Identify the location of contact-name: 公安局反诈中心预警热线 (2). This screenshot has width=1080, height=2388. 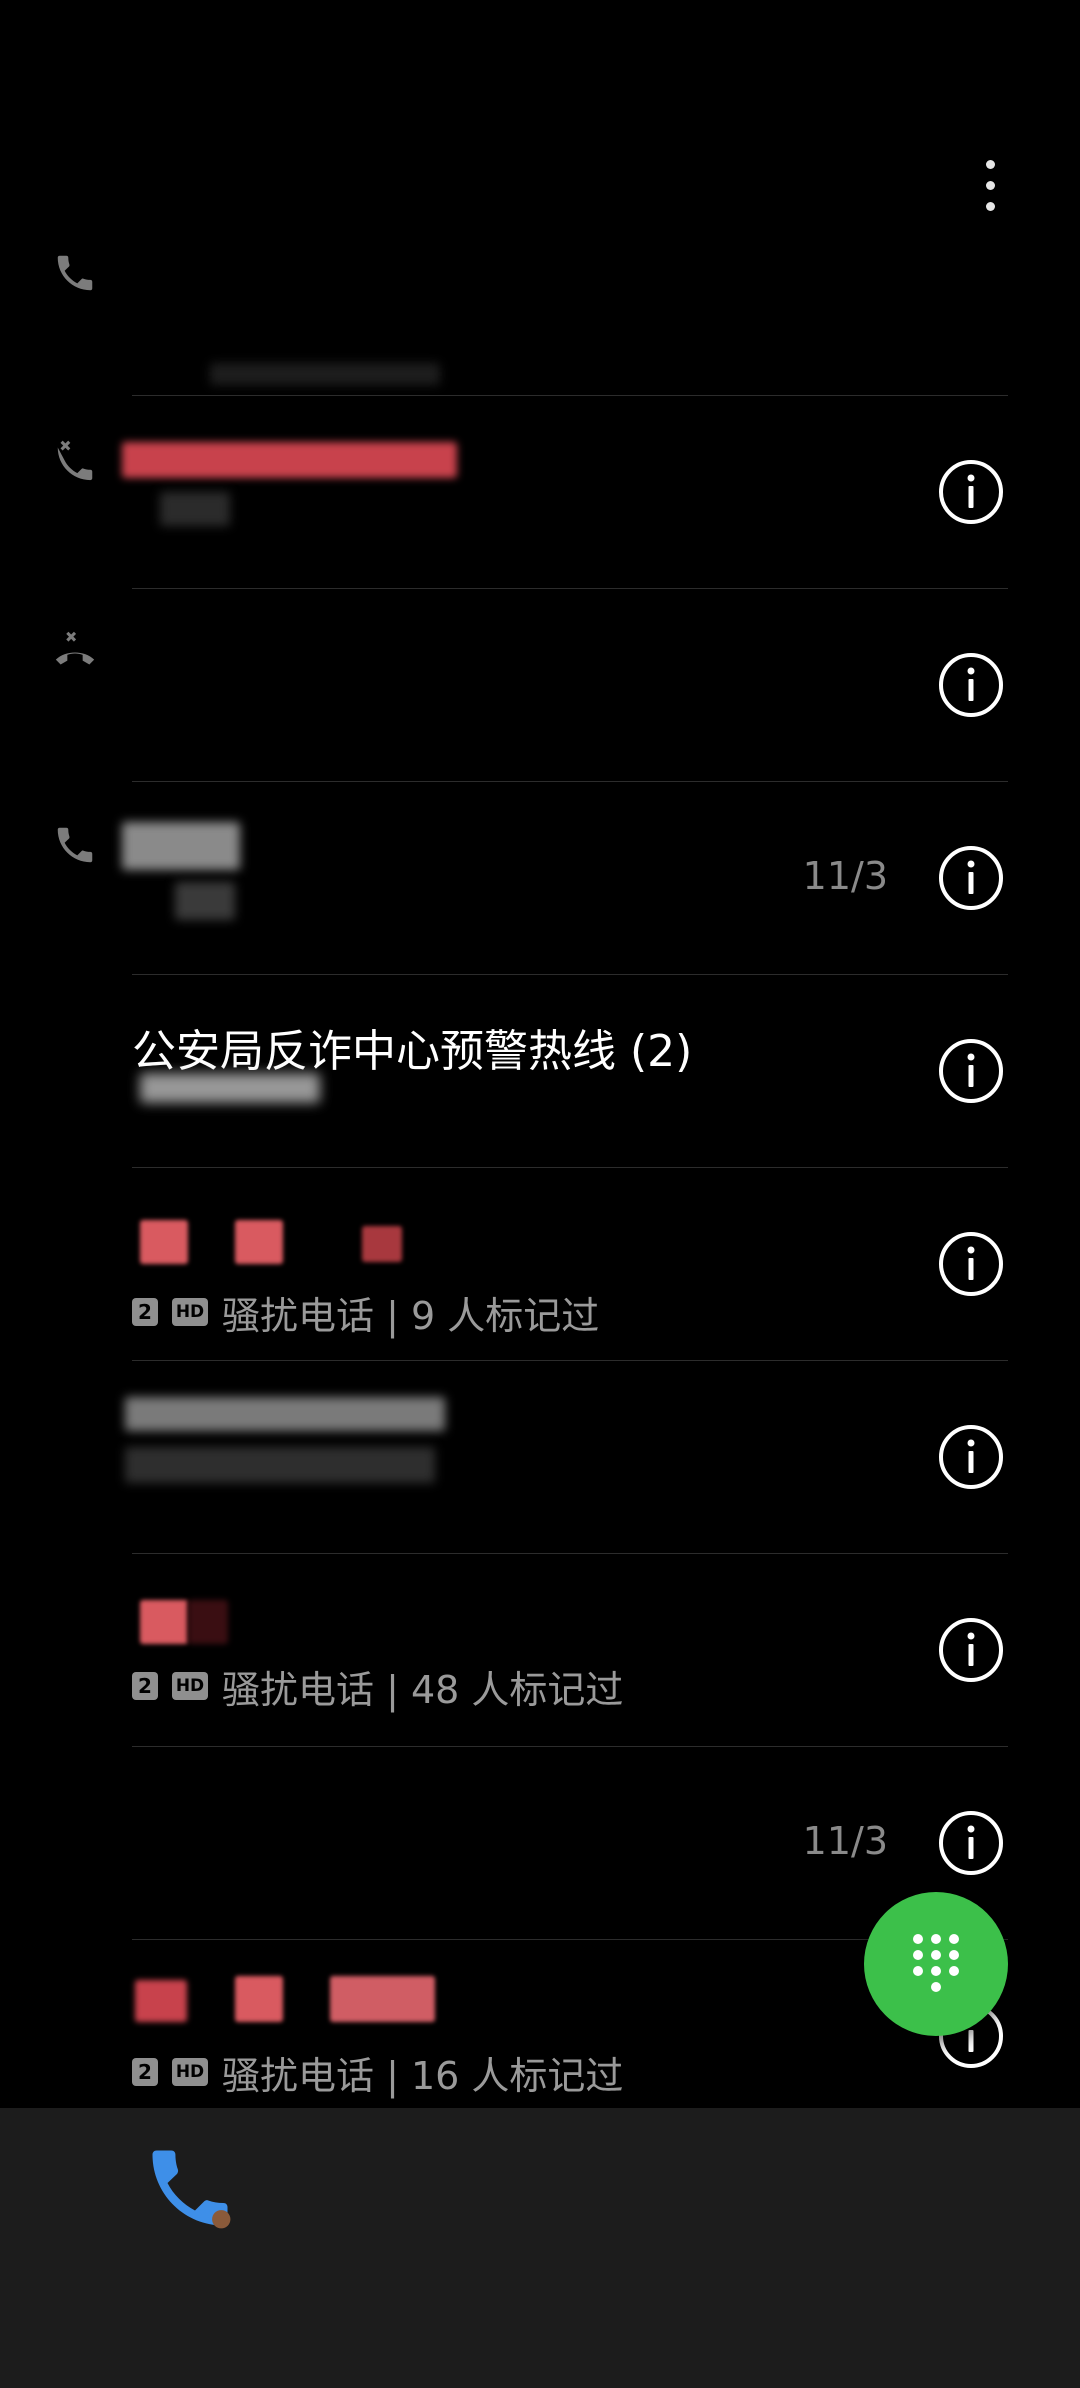
(412, 1051).